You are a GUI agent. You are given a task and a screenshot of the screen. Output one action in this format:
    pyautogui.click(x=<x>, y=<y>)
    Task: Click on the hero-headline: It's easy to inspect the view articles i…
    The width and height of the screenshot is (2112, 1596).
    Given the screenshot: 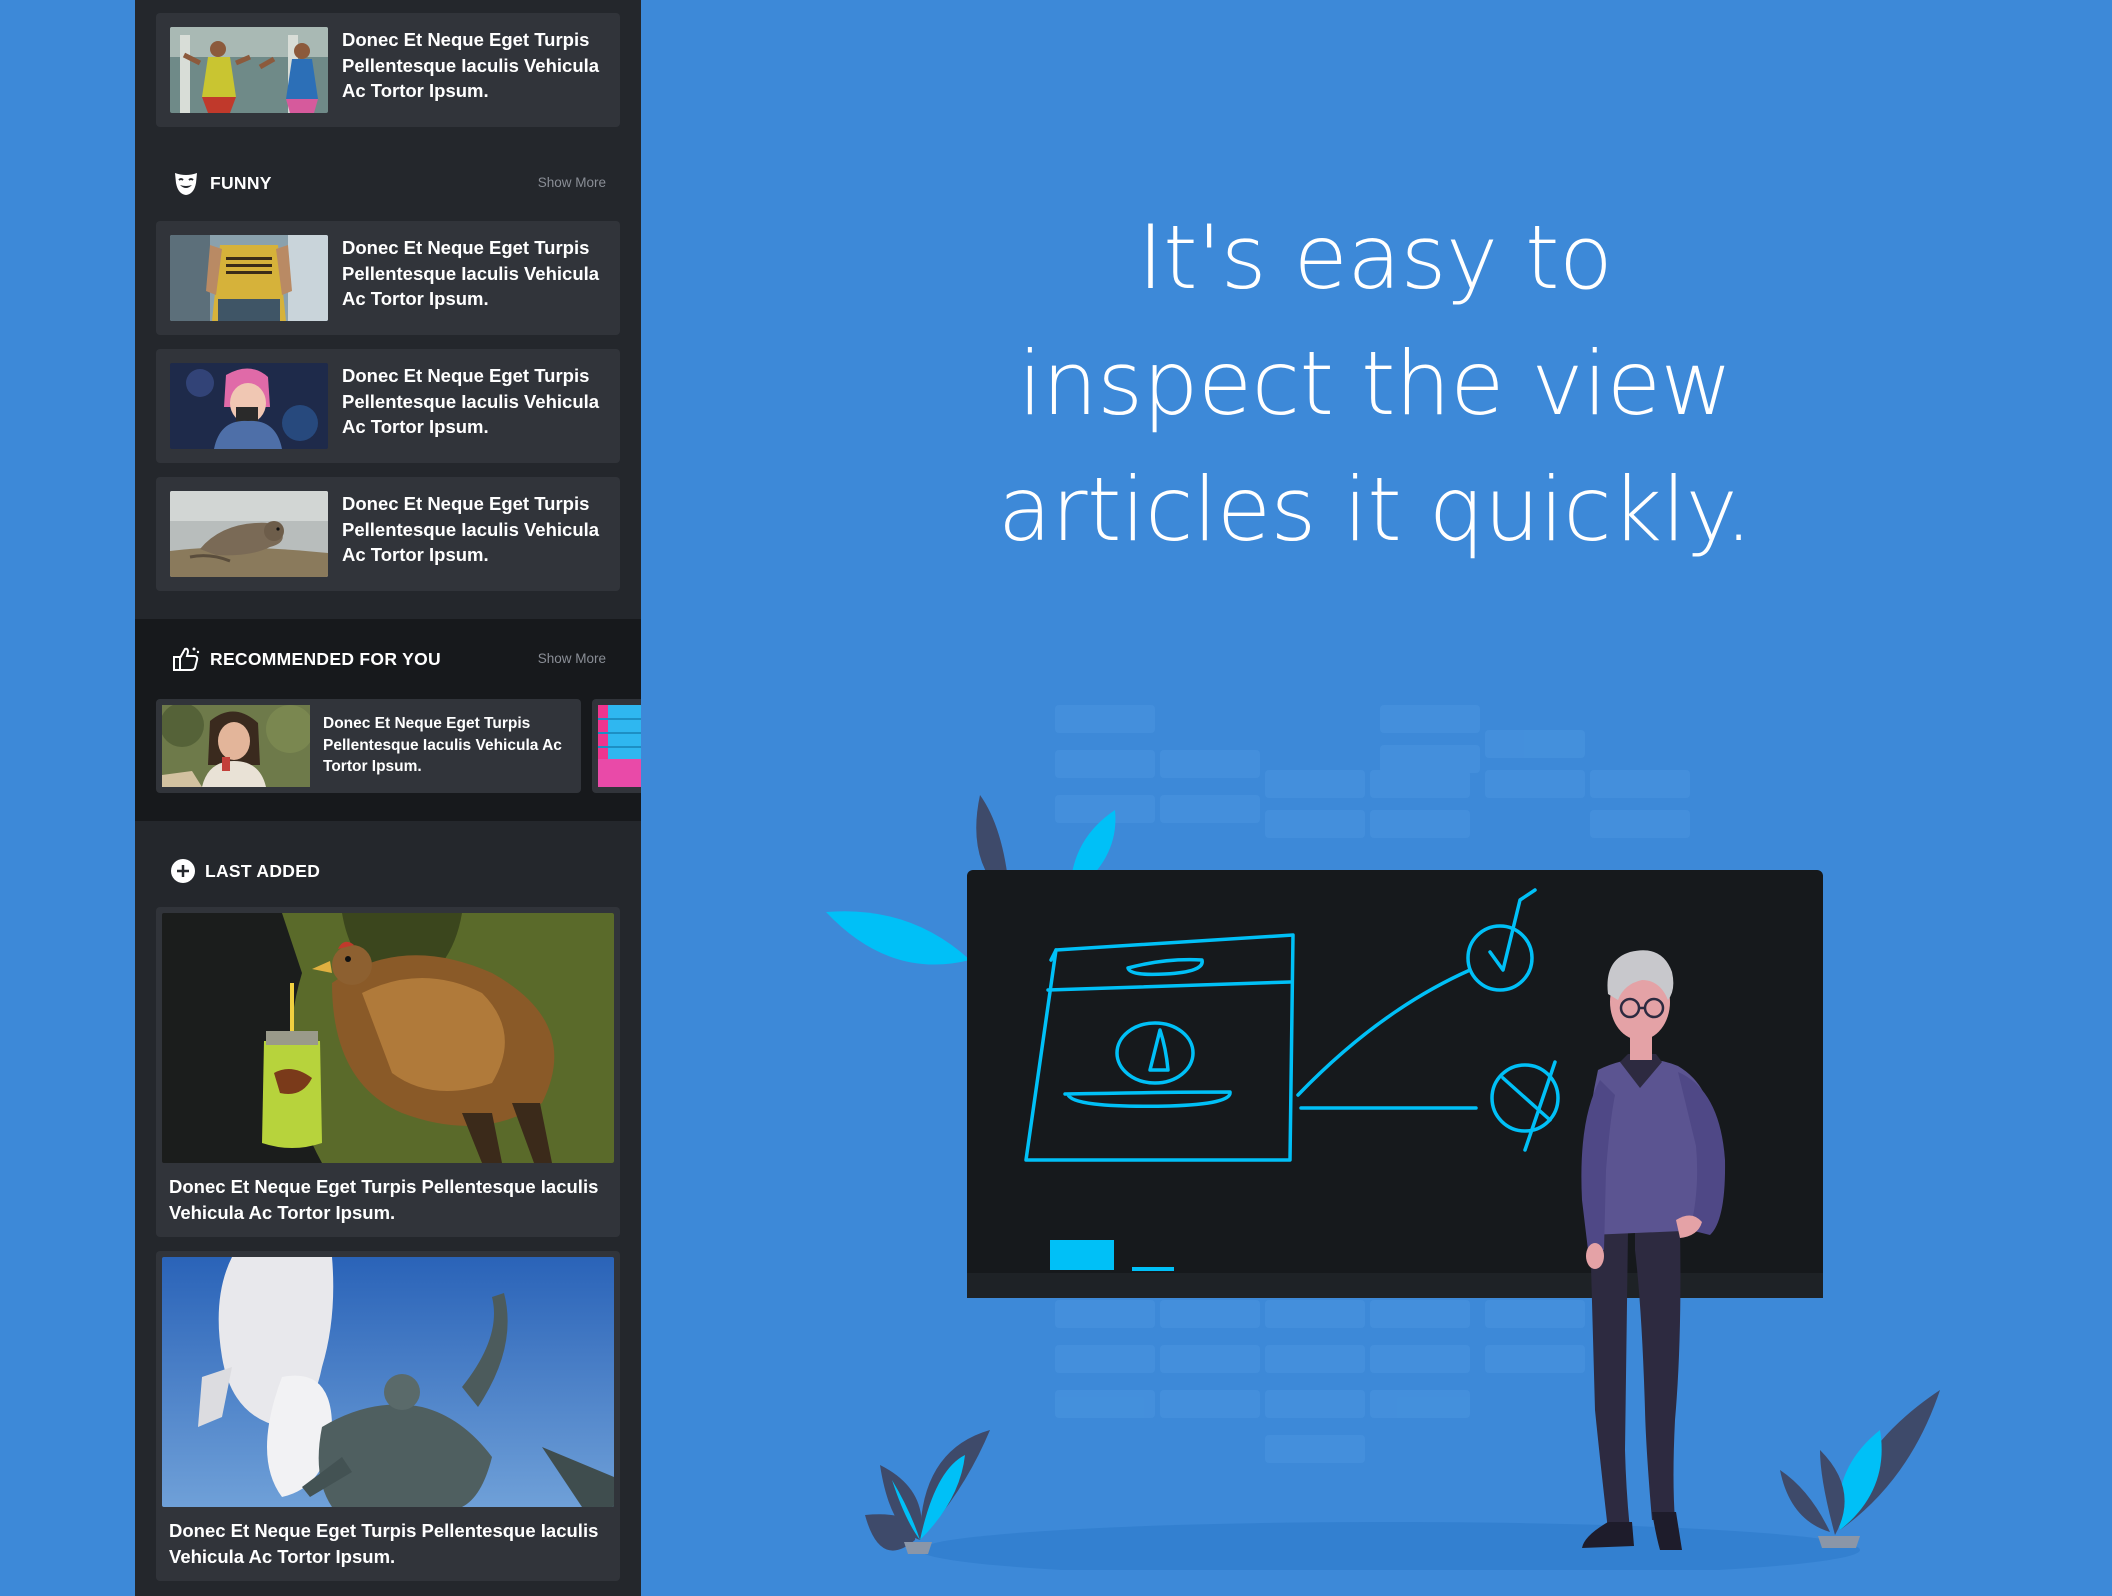 What is the action you would take?
    pyautogui.click(x=1375, y=384)
    